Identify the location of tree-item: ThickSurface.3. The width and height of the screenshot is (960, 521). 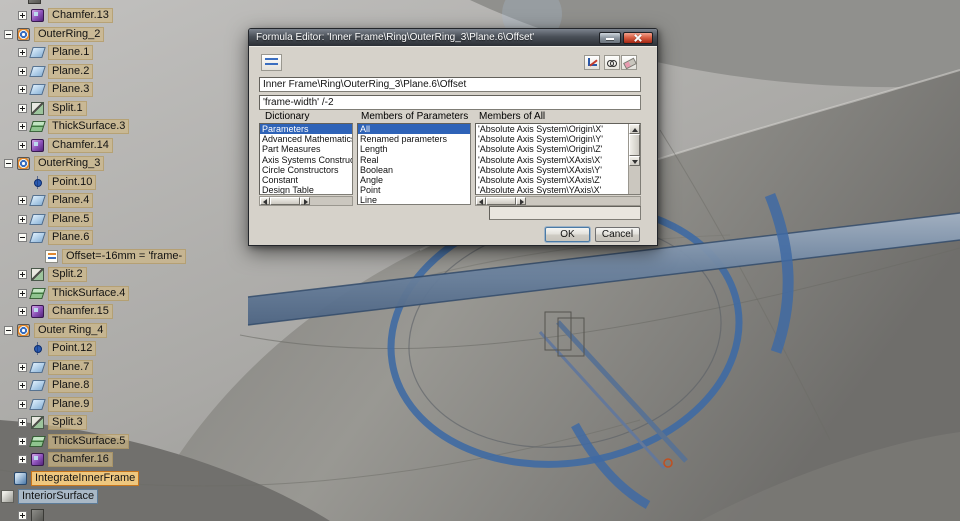
(65, 127).